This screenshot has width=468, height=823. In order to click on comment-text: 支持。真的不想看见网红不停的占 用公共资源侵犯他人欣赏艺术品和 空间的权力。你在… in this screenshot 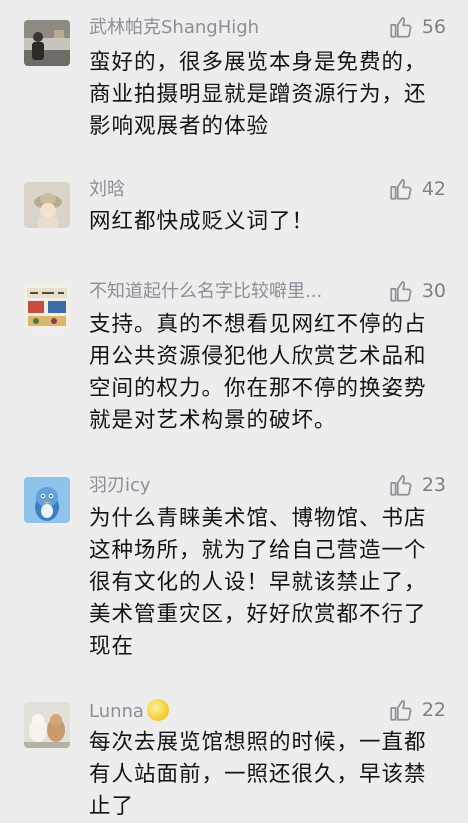, I will do `click(258, 372)`.